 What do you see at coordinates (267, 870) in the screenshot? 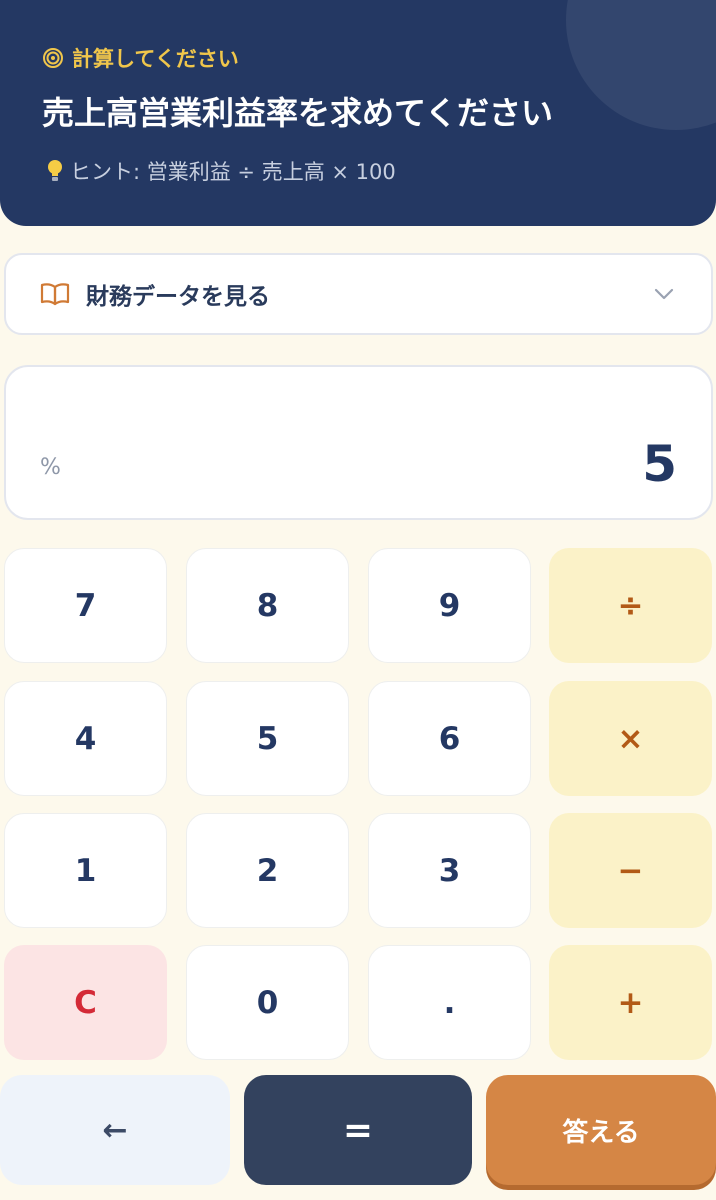
I see `key-2: 2` at bounding box center [267, 870].